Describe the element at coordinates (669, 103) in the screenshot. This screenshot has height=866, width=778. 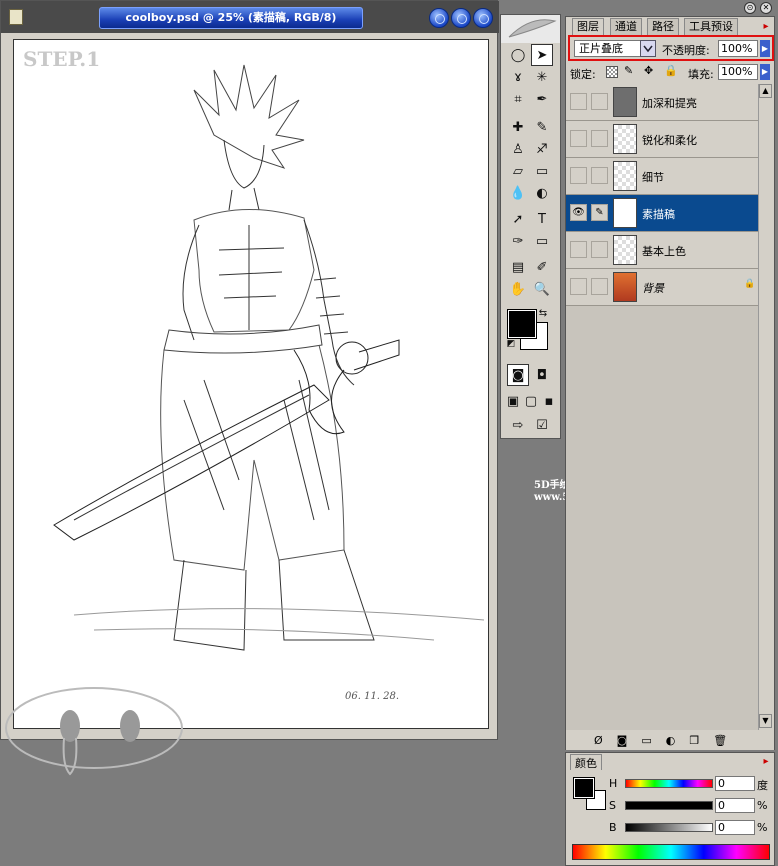
I see `layer-name: 加深和提亮` at that location.